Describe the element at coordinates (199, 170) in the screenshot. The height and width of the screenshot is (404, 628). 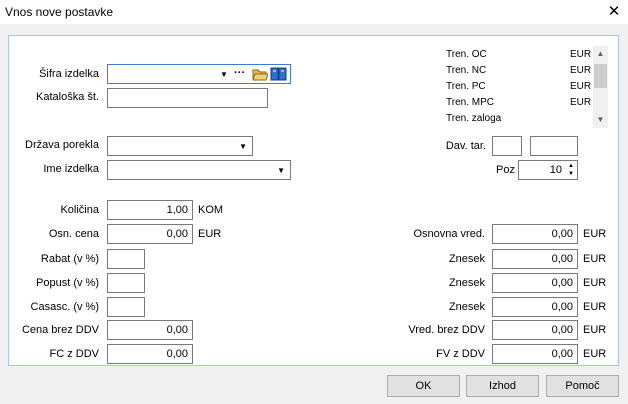
I see `ime-select: ▼` at that location.